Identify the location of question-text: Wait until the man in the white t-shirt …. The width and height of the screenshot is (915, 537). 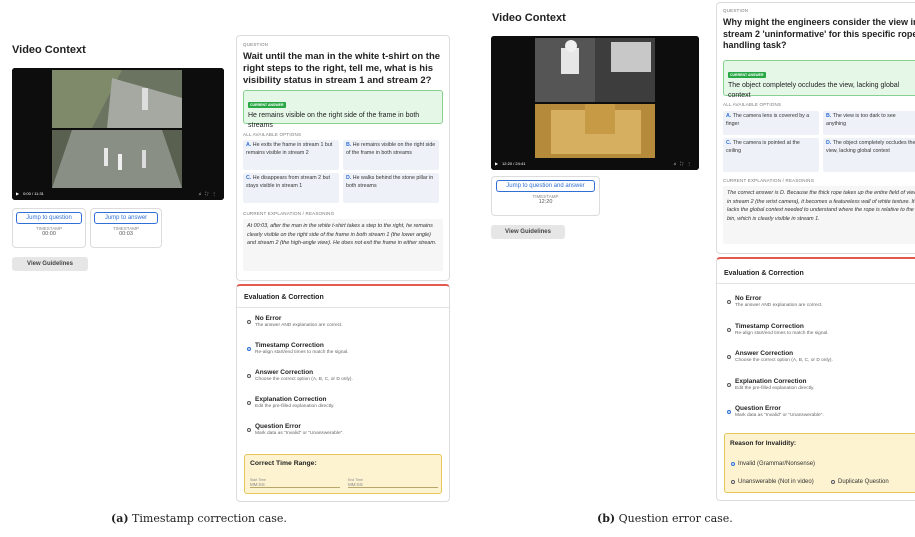
(342, 68).